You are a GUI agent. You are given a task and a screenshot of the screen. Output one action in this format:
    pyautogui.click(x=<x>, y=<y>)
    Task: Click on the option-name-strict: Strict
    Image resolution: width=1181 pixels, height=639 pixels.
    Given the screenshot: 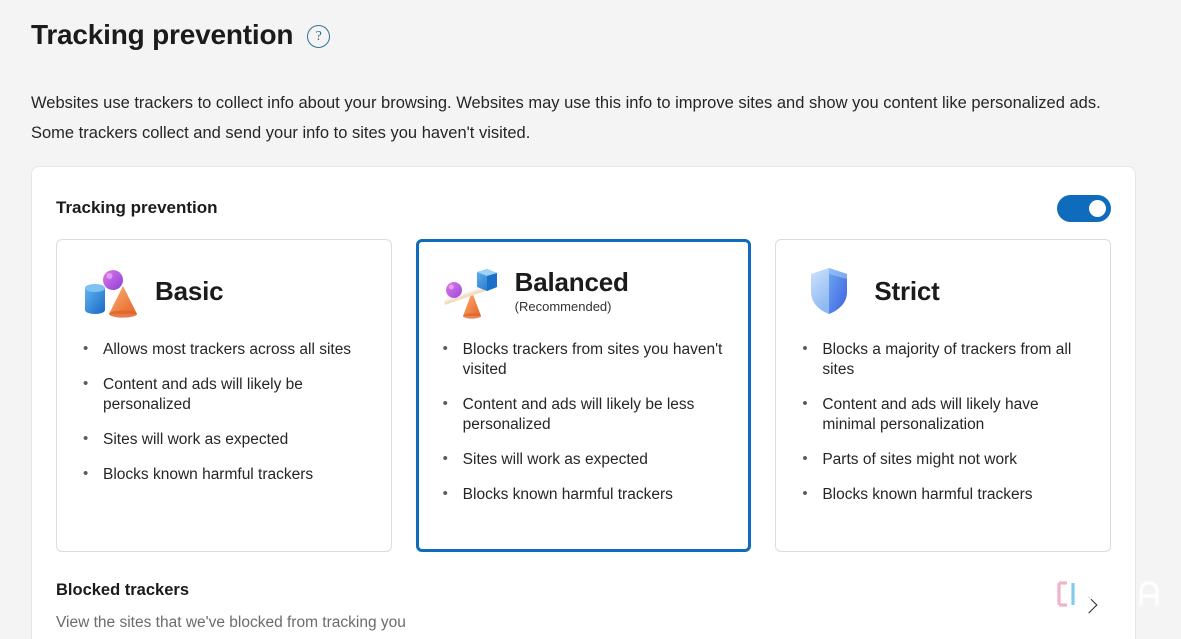 What is the action you would take?
    pyautogui.click(x=907, y=291)
    